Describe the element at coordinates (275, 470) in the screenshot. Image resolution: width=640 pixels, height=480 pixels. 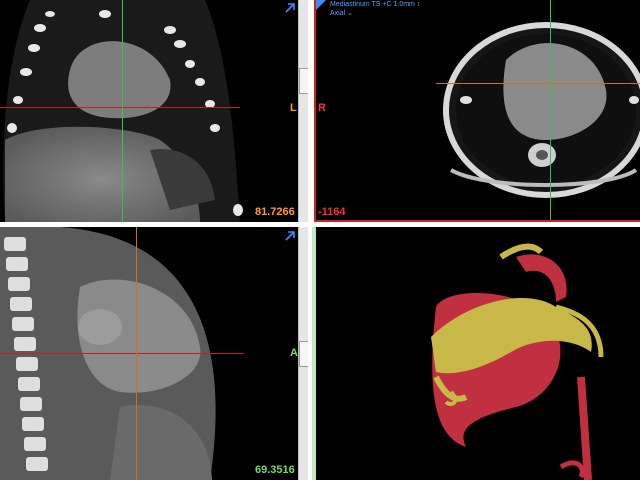
I see `window-value: 69.3516` at that location.